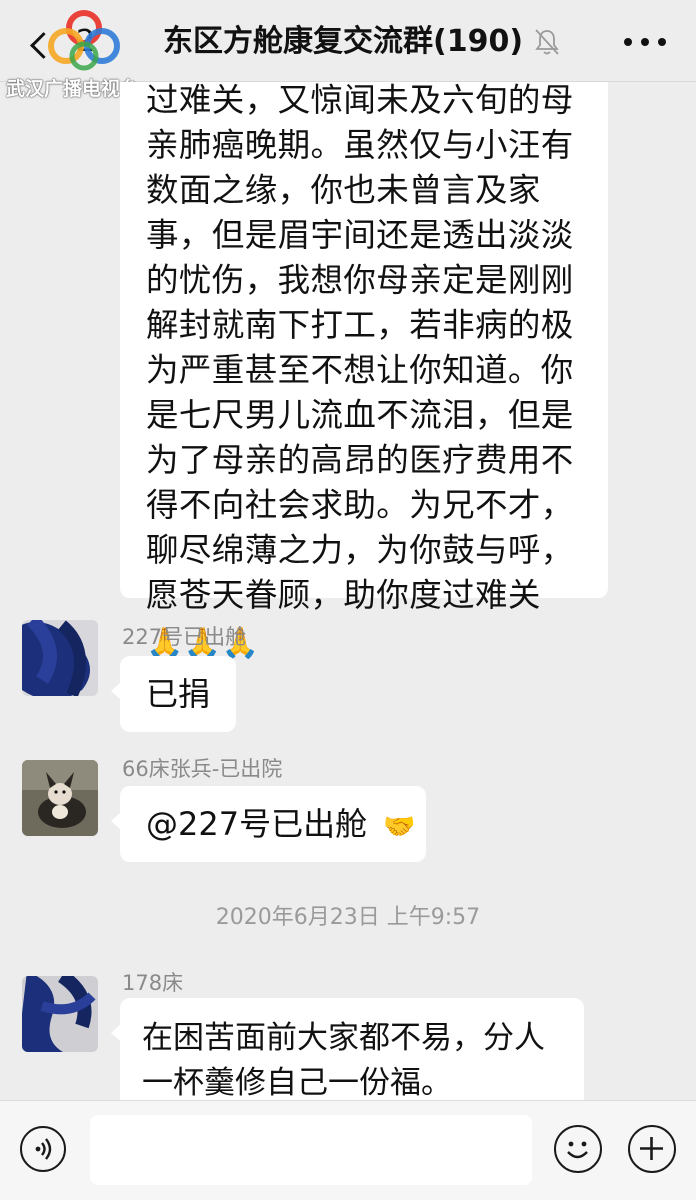 This screenshot has width=696, height=1200. I want to click on chat-title: 东区方舱康复交流群(190), so click(343, 41).